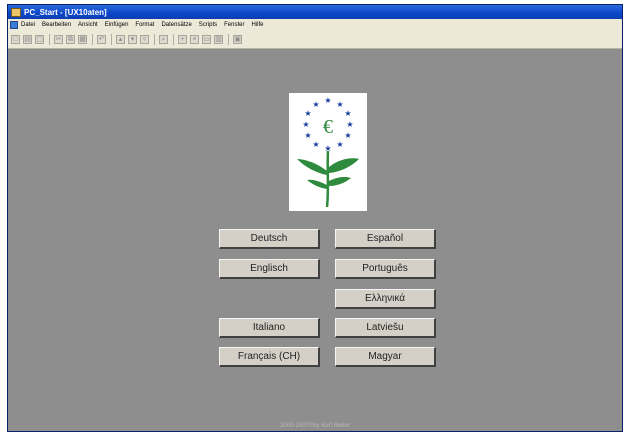 The image size is (631, 434). What do you see at coordinates (218, 39) in the screenshot?
I see `layout-icon: ▥` at bounding box center [218, 39].